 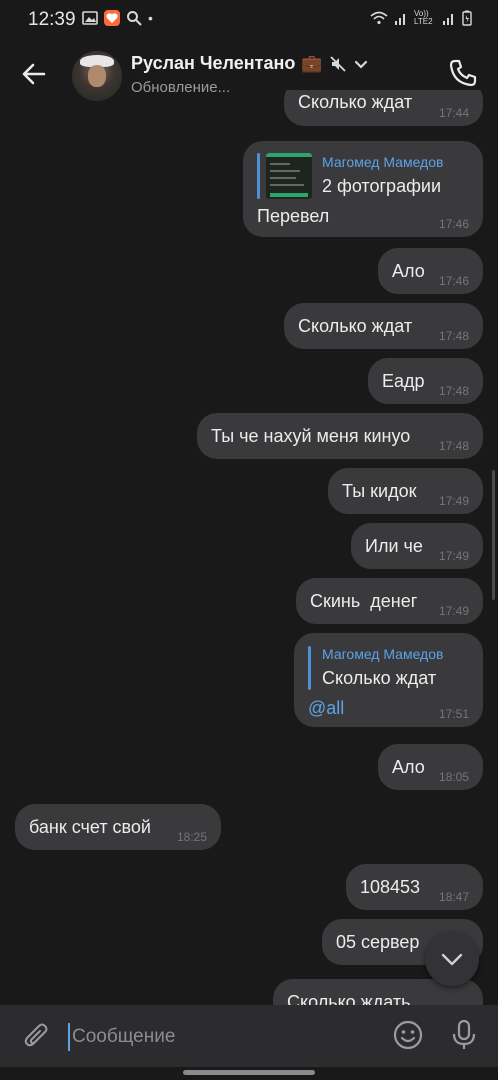 I want to click on message-bubble-reply: Магомед Мамедов Сколько ждат @all 17:51, so click(x=388, y=680).